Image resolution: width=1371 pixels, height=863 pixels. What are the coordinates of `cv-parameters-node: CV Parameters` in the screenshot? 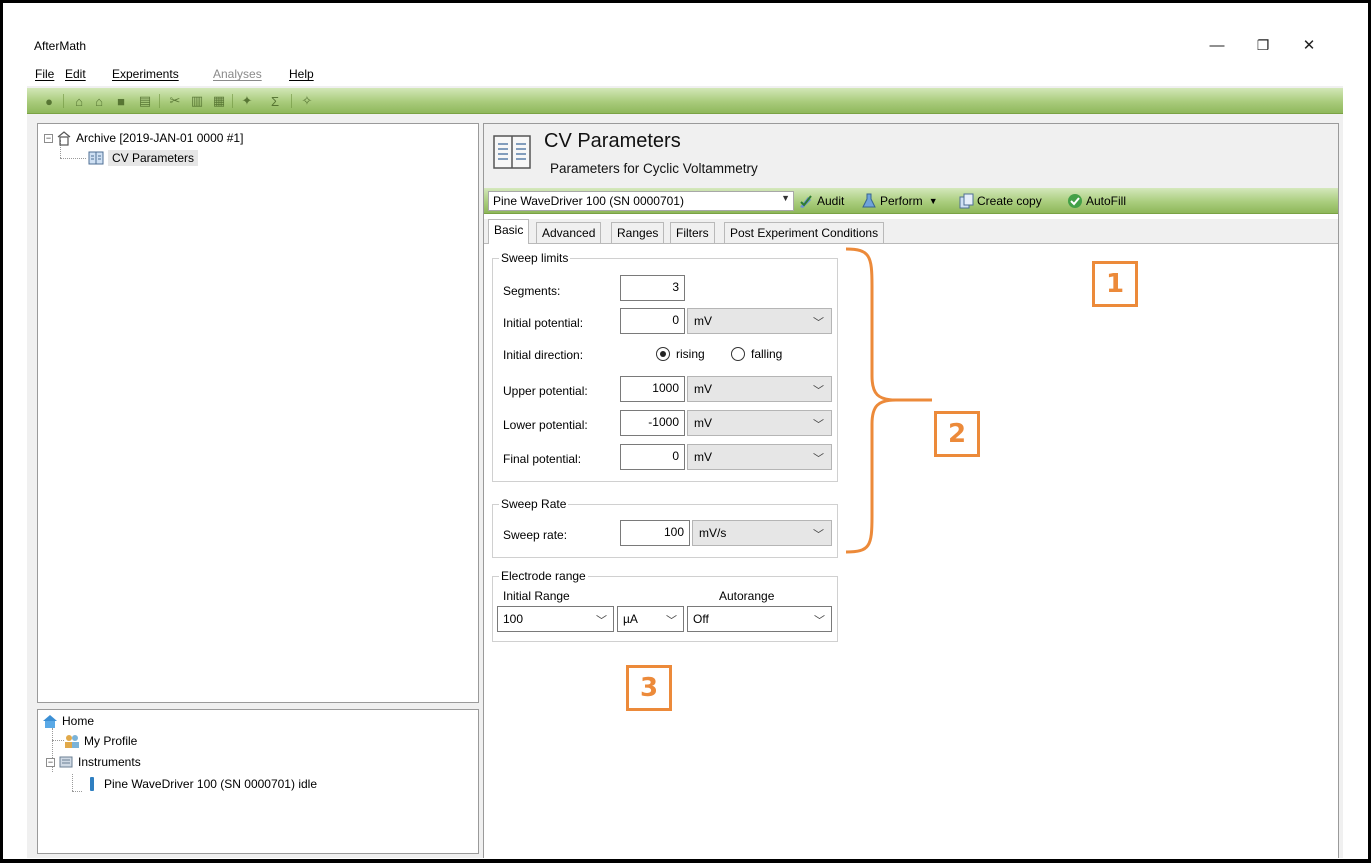 It's located at (143, 158).